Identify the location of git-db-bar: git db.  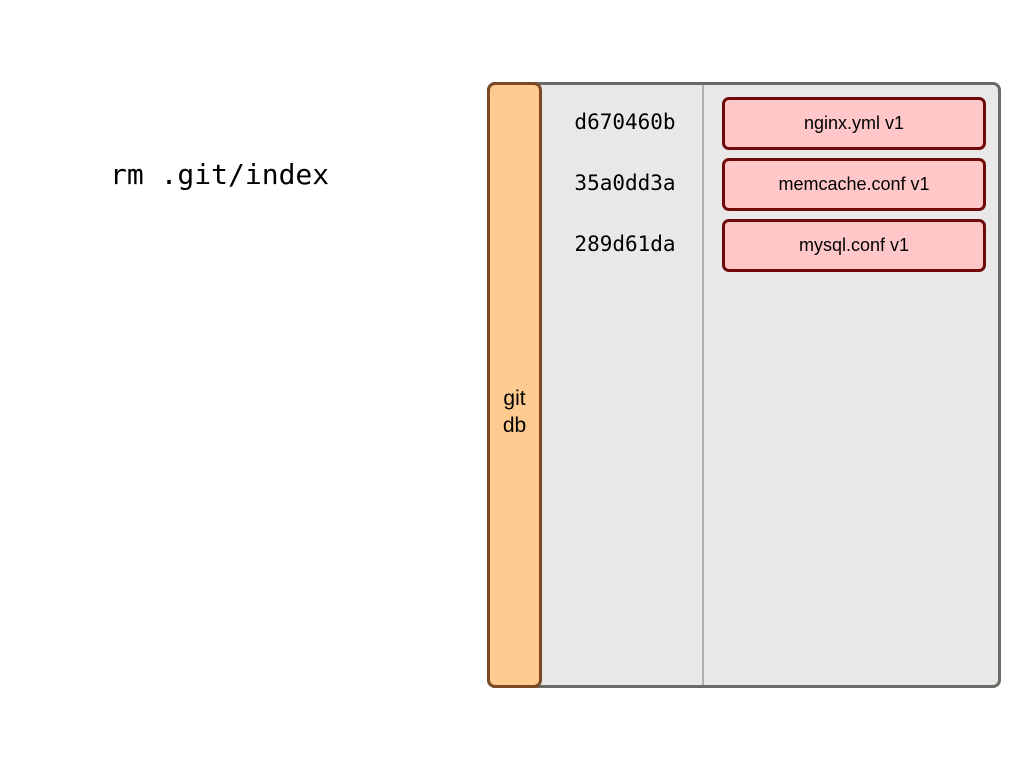
(514, 385).